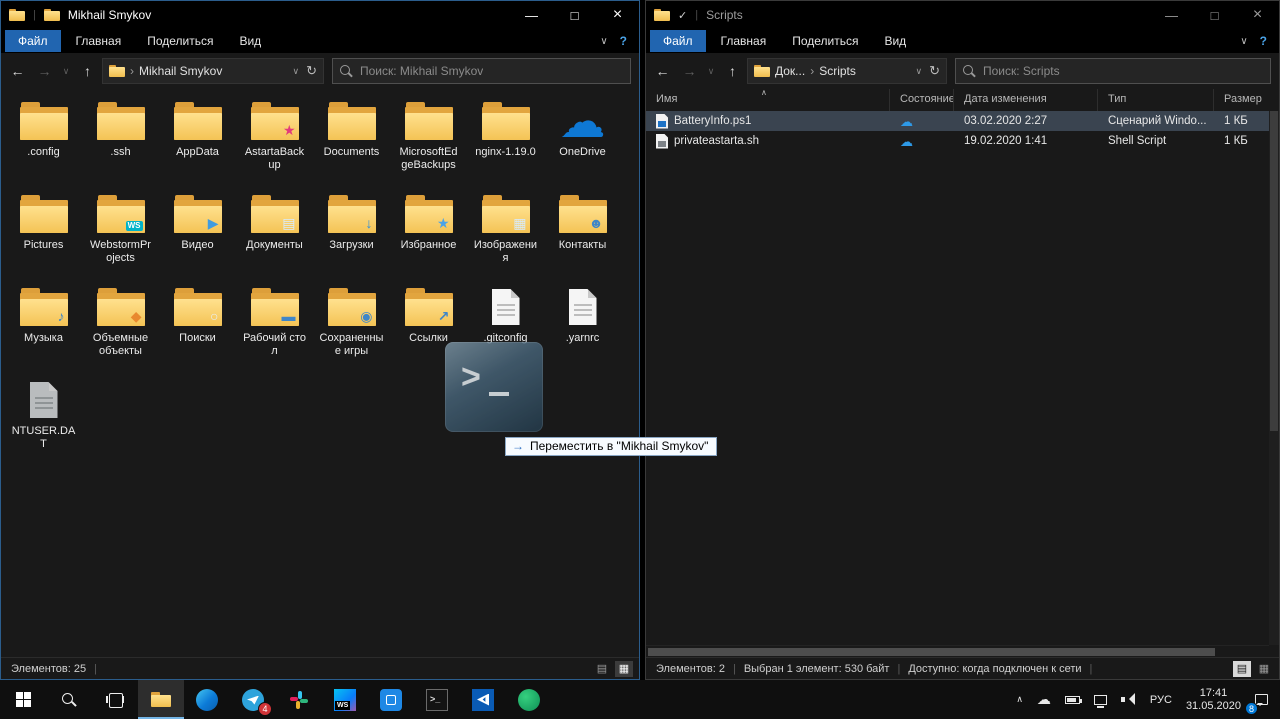  I want to click on file-item-изображения: ▦ Изображения, so click(505, 234).